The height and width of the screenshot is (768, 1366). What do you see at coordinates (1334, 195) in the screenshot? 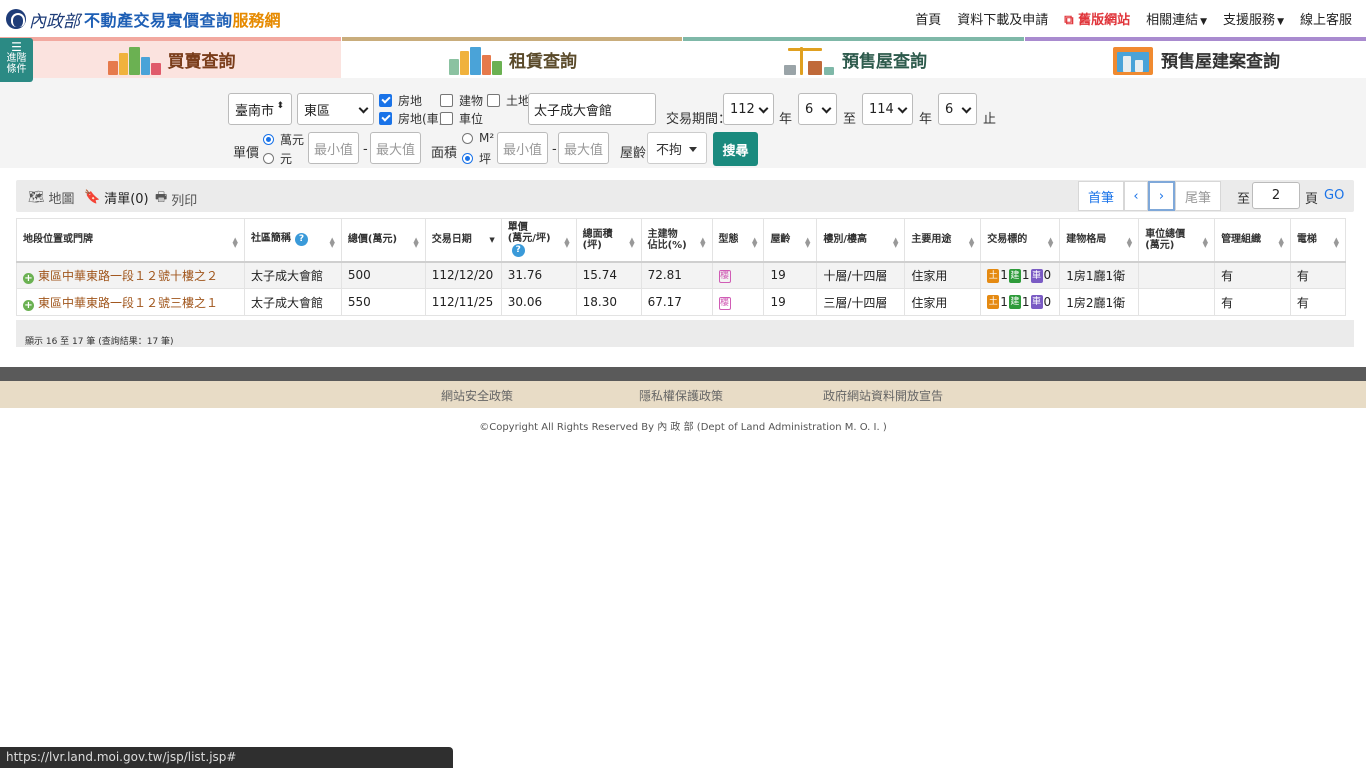
I see `go-button: GO` at bounding box center [1334, 195].